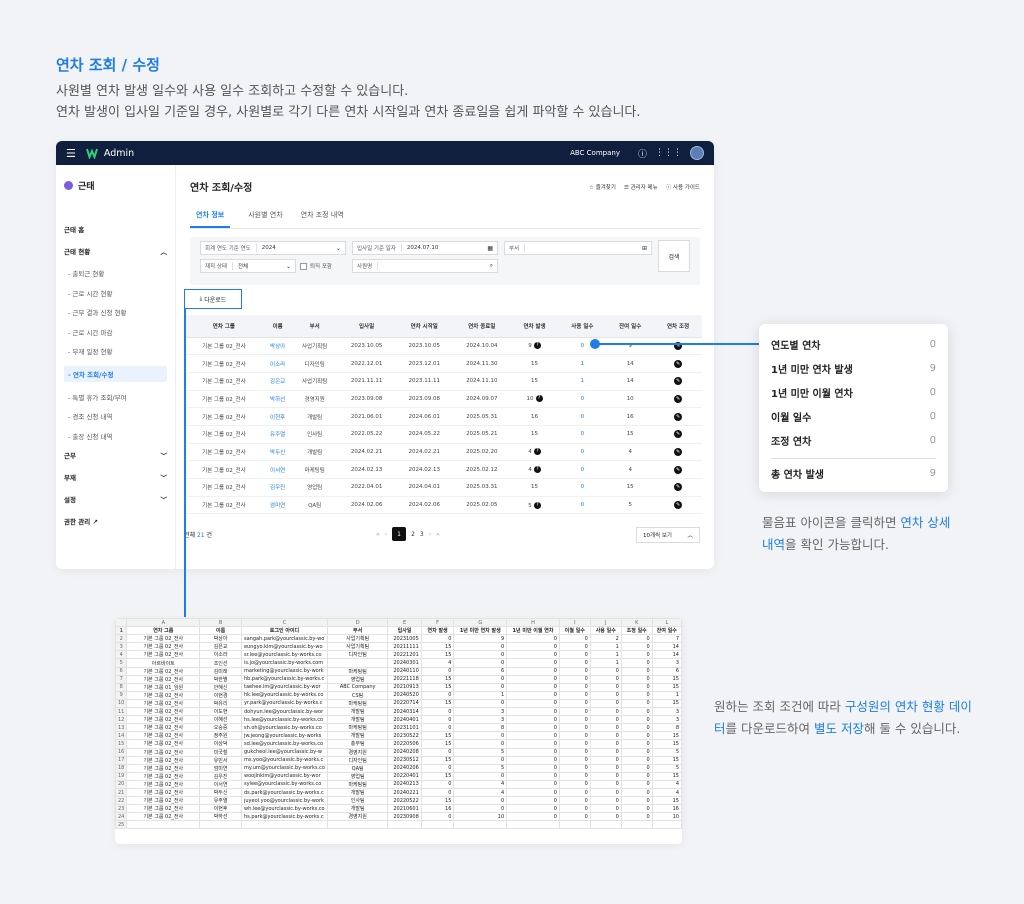 Image resolution: width=1024 pixels, height=904 pixels. Describe the element at coordinates (644, 248) in the screenshot. I see `tree-icon: ⊞` at that location.